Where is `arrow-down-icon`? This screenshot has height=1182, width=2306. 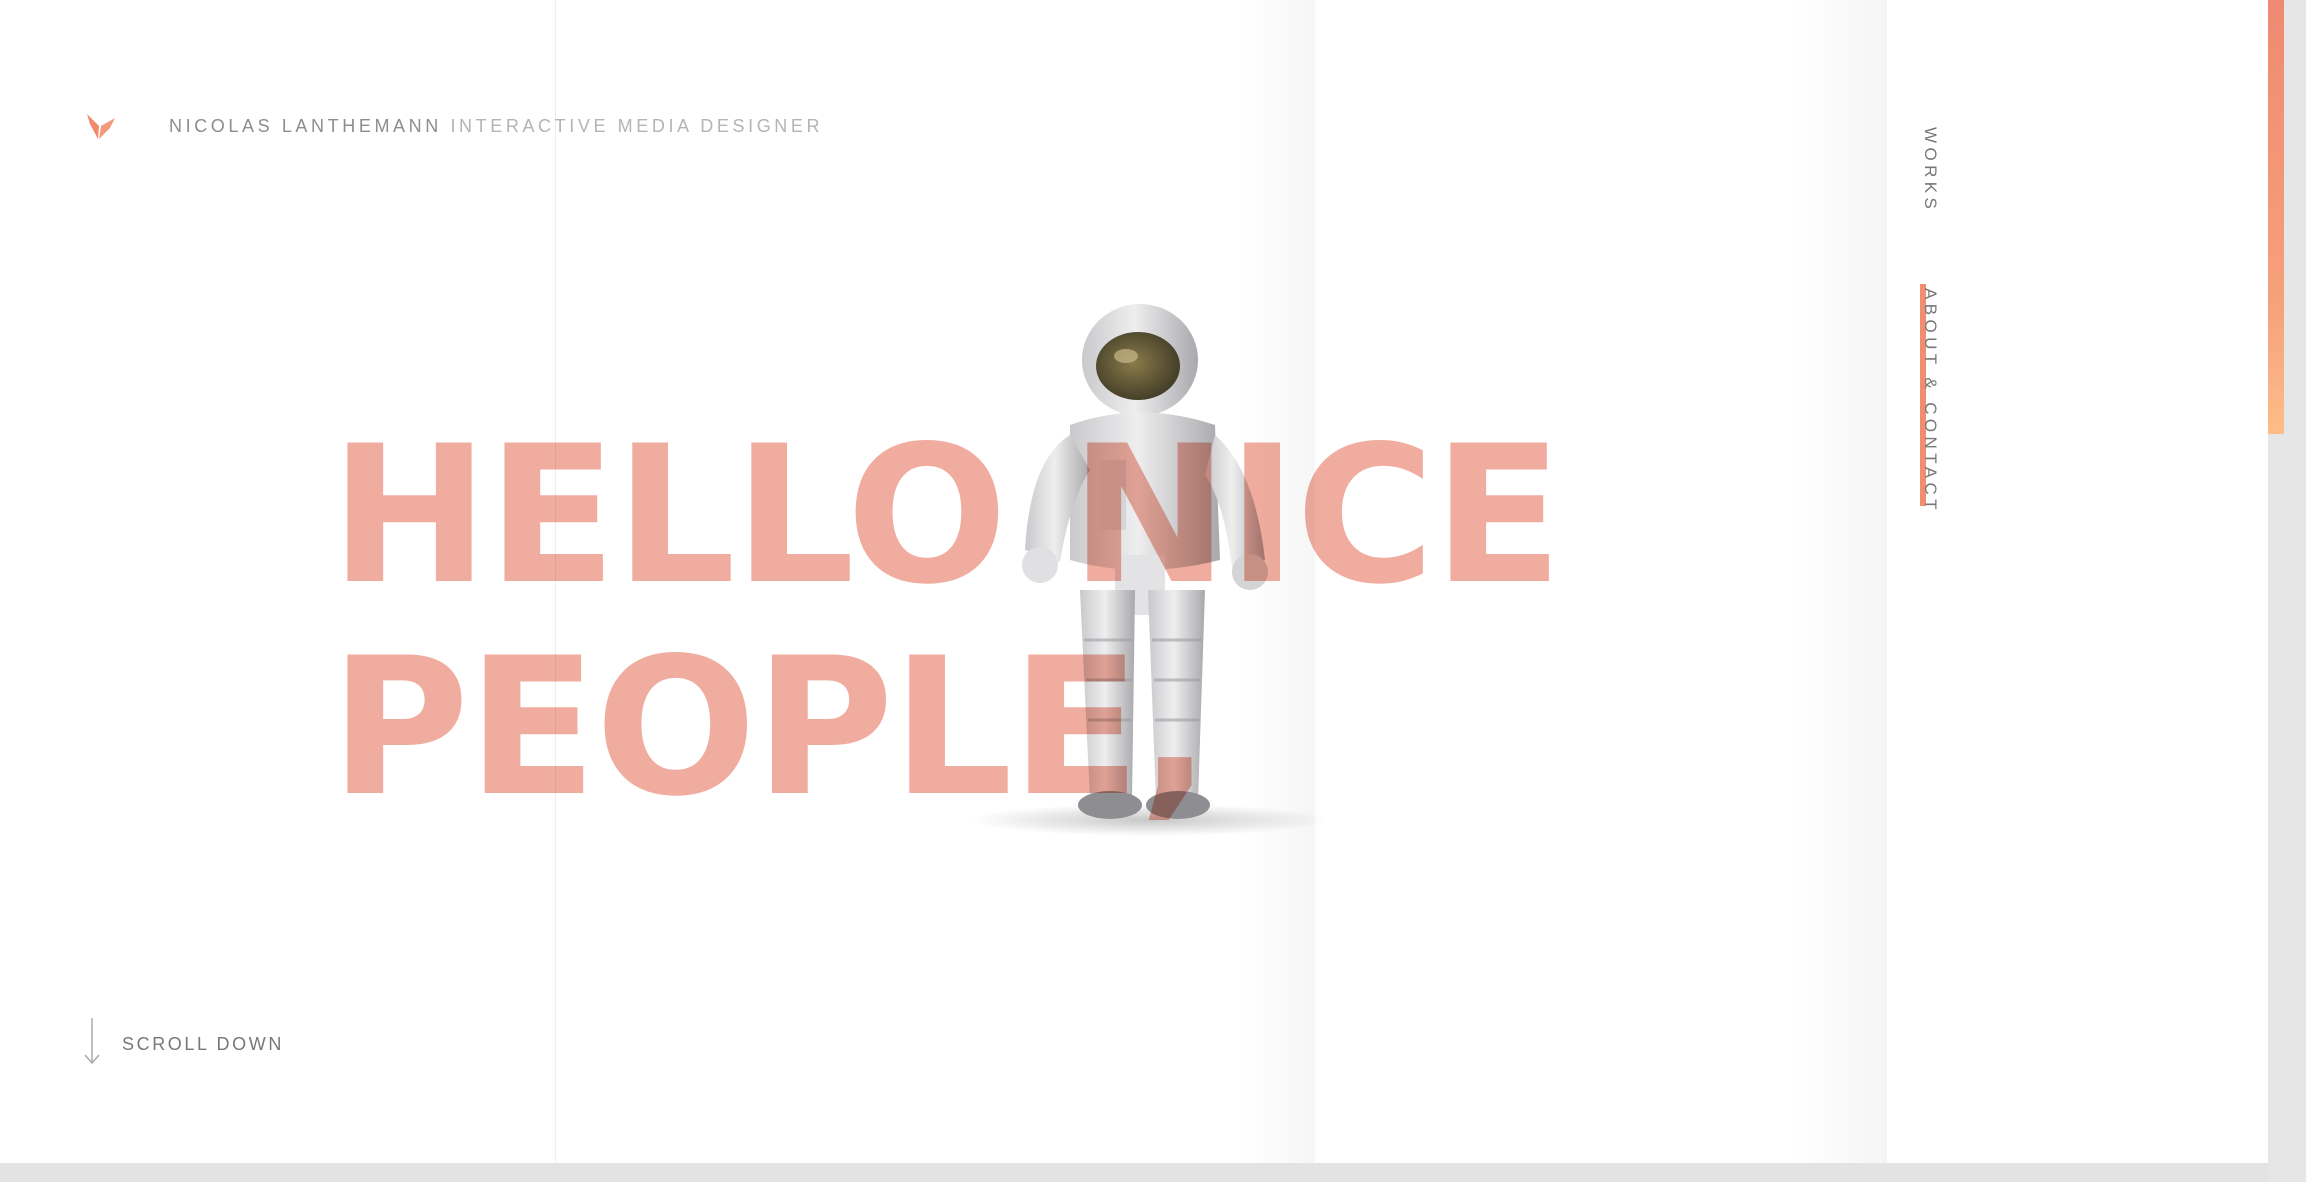 arrow-down-icon is located at coordinates (92, 1041).